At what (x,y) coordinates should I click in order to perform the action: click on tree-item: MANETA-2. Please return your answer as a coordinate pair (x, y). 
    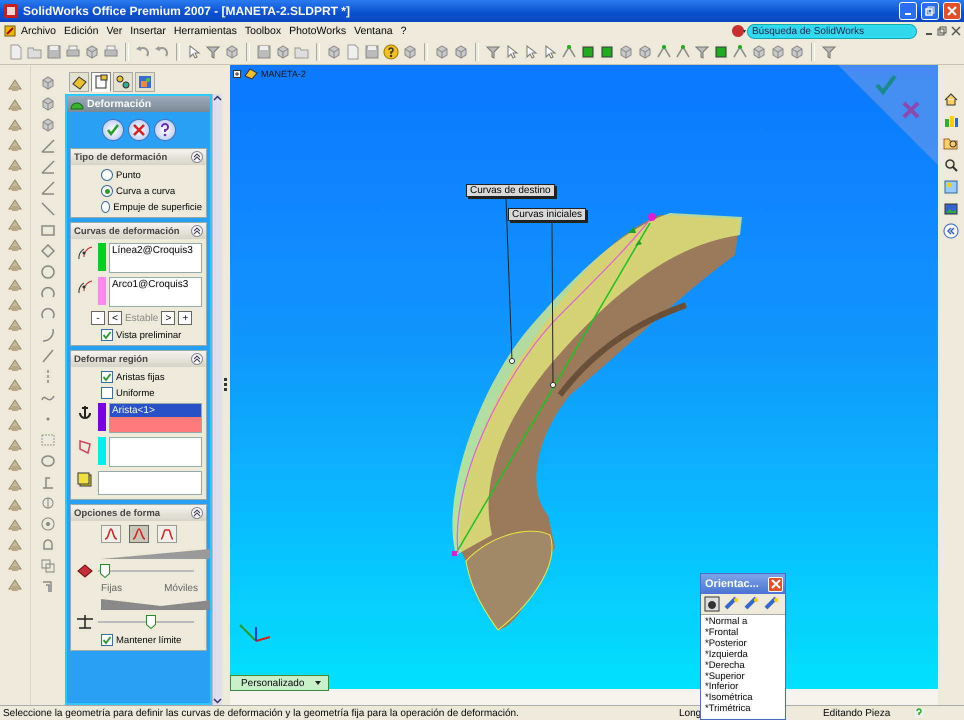
    Looking at the image, I should click on (283, 74).